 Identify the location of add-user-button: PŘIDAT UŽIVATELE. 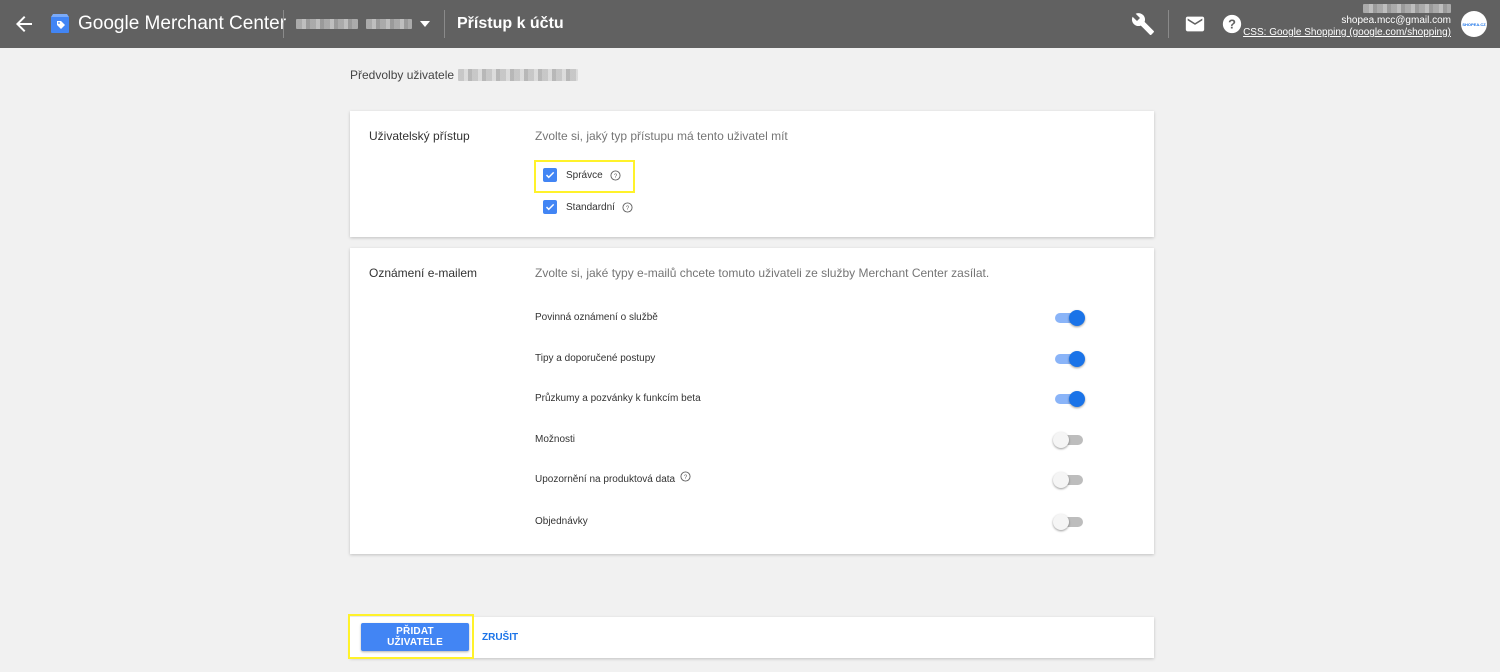
(415, 637).